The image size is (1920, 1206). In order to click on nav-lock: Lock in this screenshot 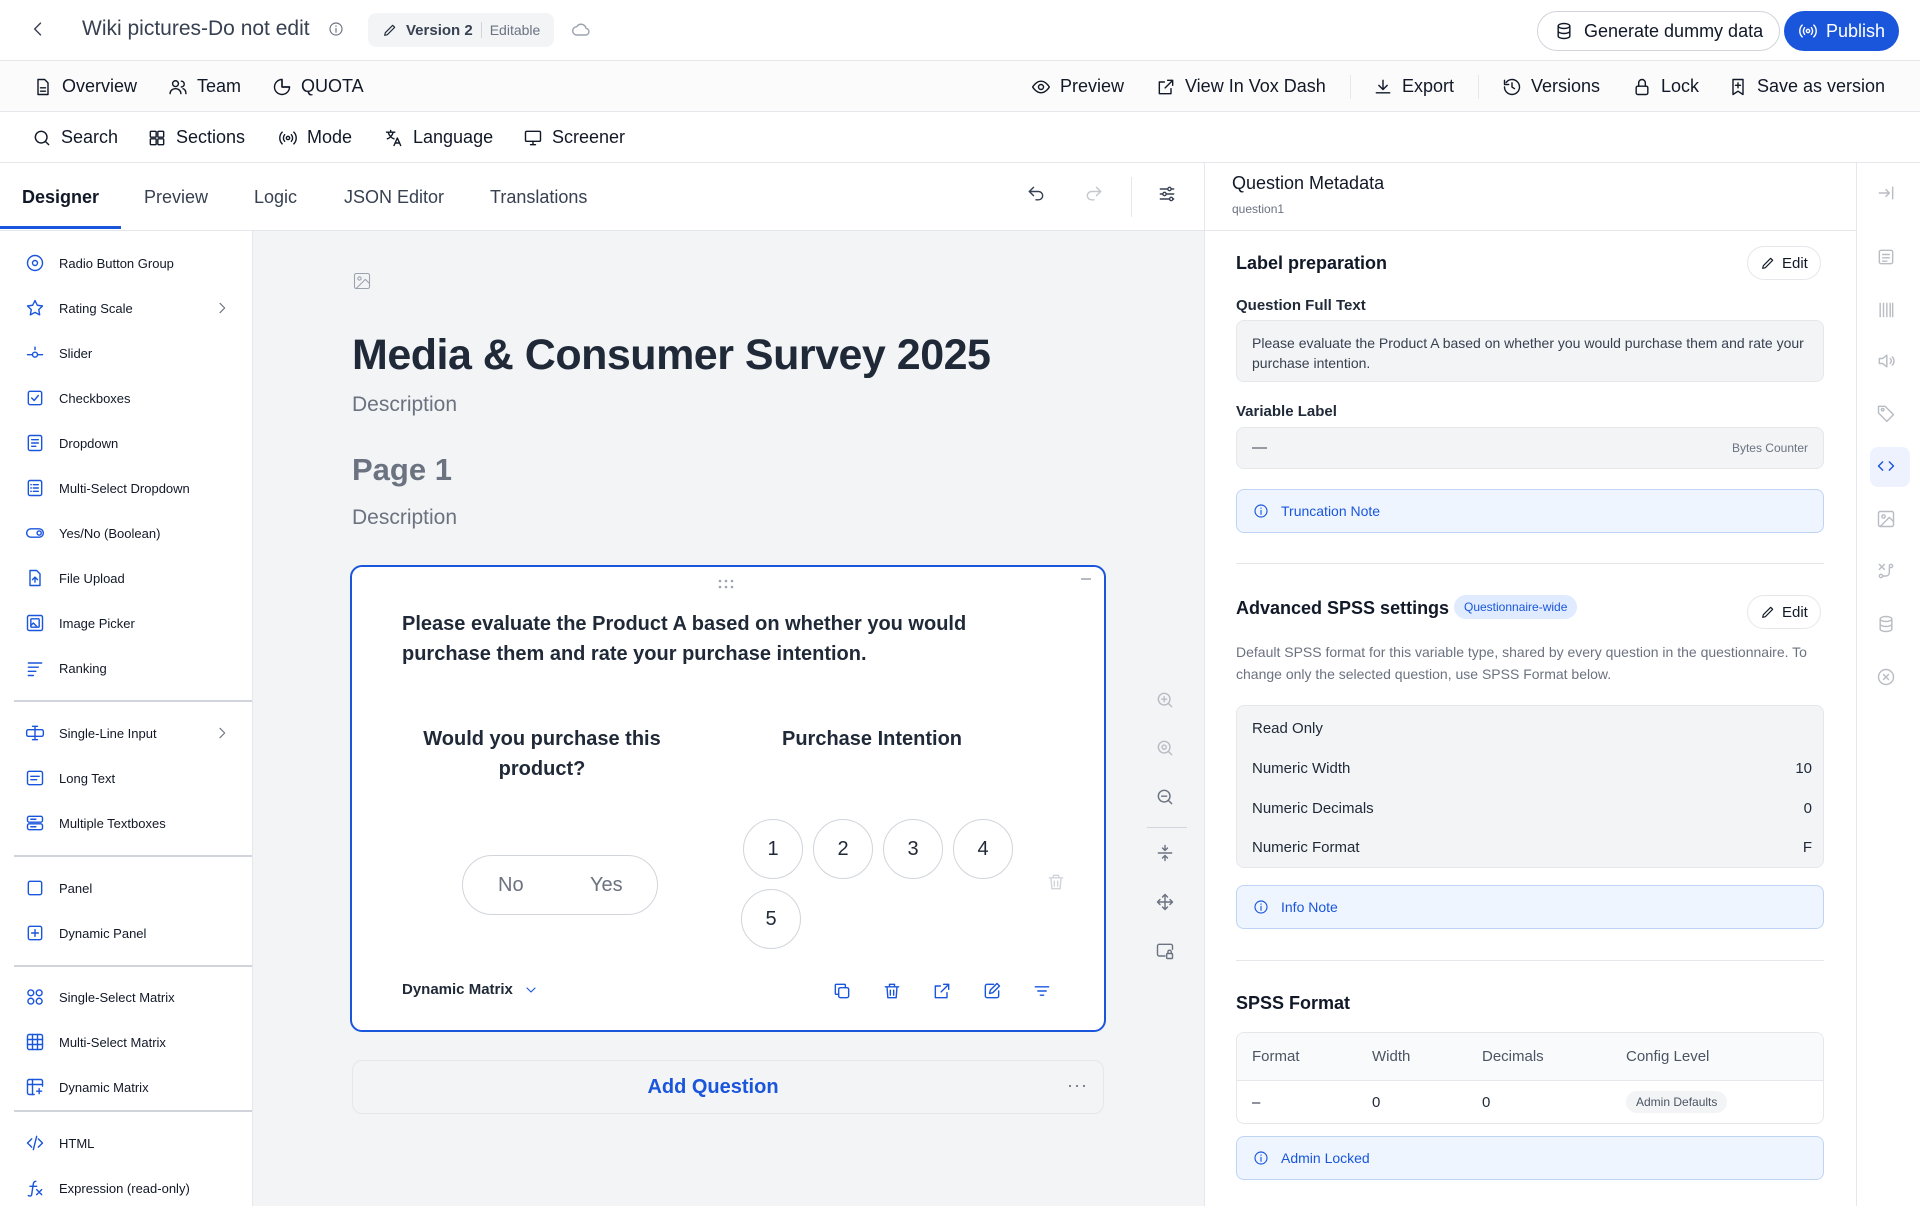, I will do `click(1665, 86)`.